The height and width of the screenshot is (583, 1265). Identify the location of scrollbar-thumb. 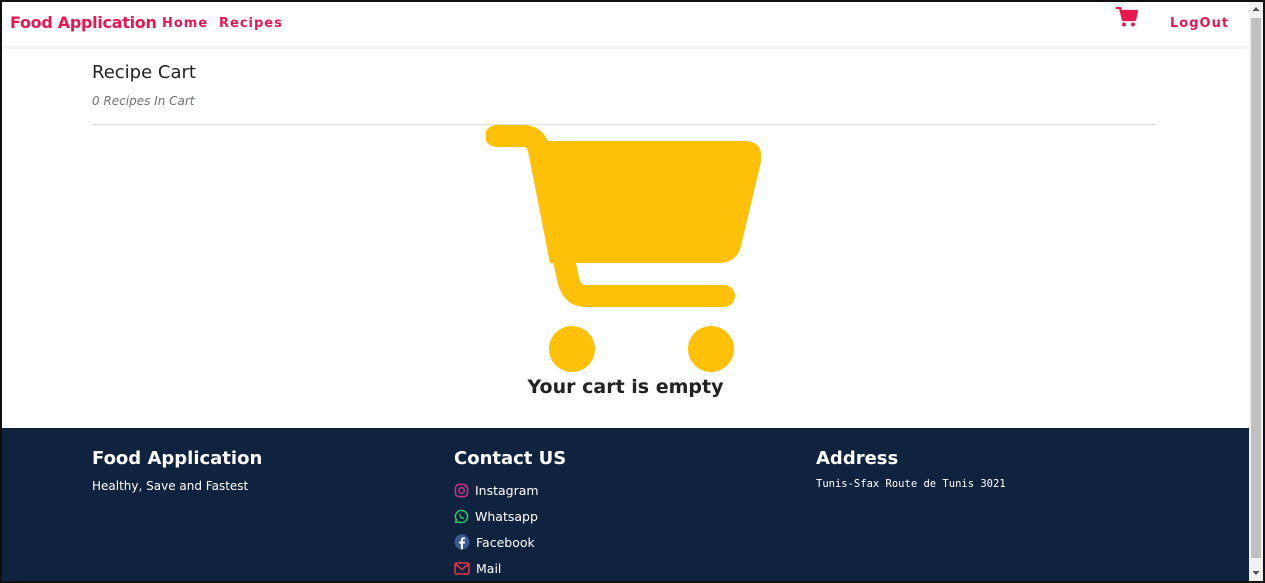
(1256, 288).